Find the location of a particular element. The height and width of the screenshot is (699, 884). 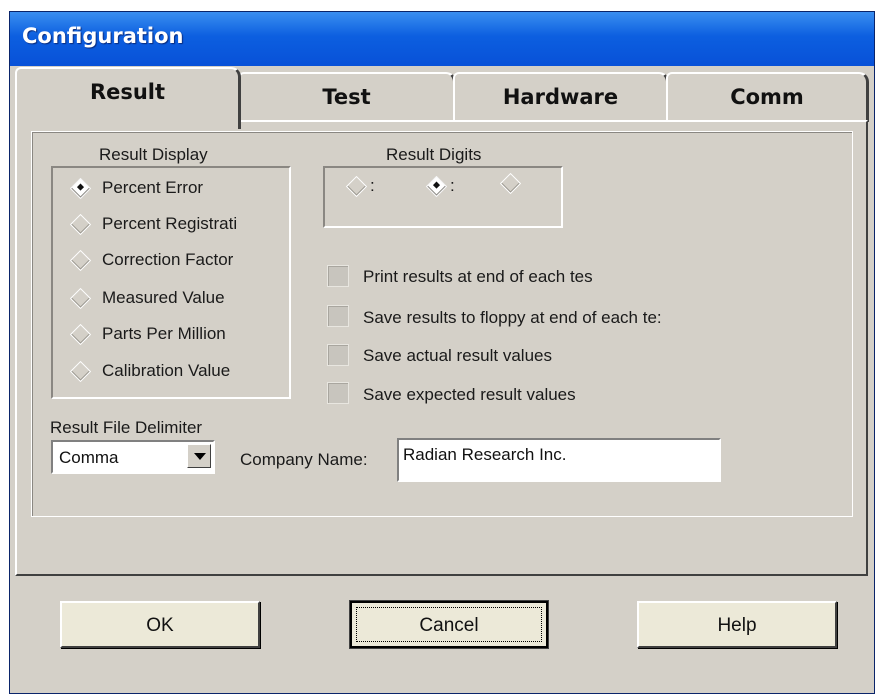

cancel-button-label: Cancel is located at coordinates (449, 625).